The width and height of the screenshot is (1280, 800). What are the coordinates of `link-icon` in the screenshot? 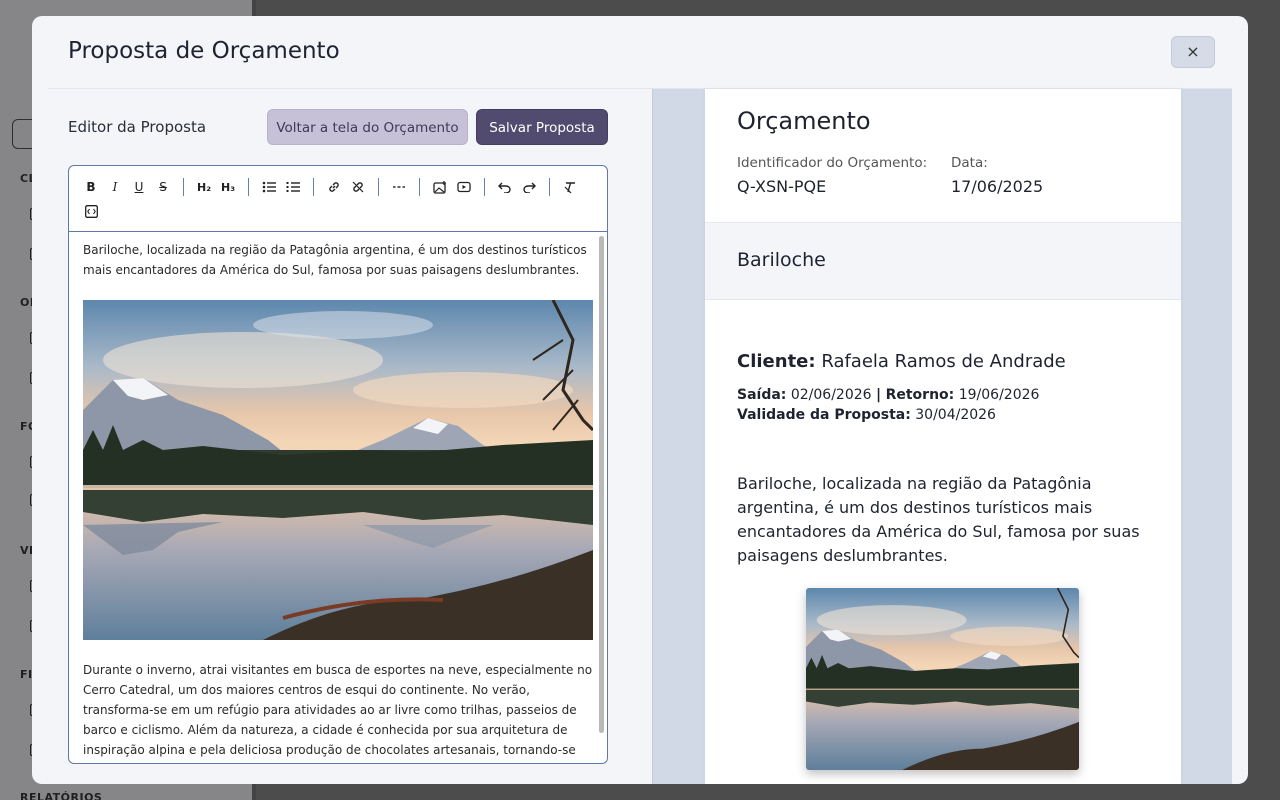 It's located at (334, 187).